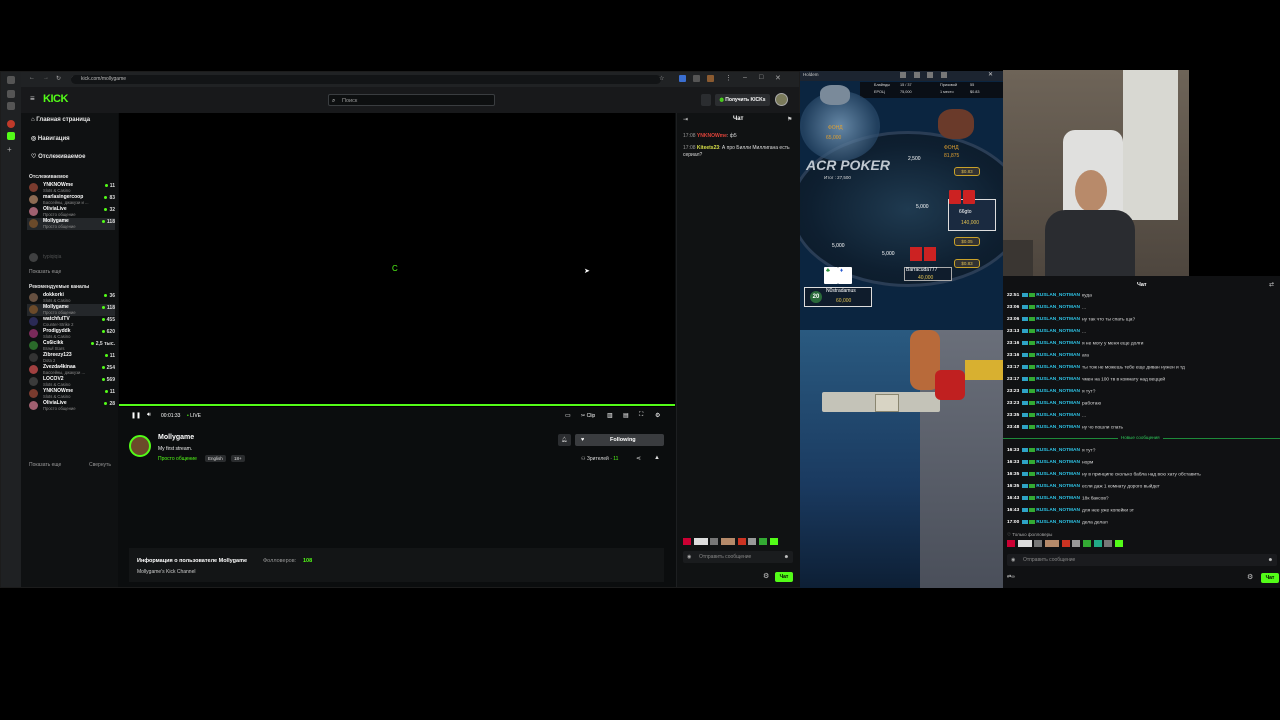 This screenshot has height=720, width=1280. I want to click on reload-icon: ↻, so click(58, 78).